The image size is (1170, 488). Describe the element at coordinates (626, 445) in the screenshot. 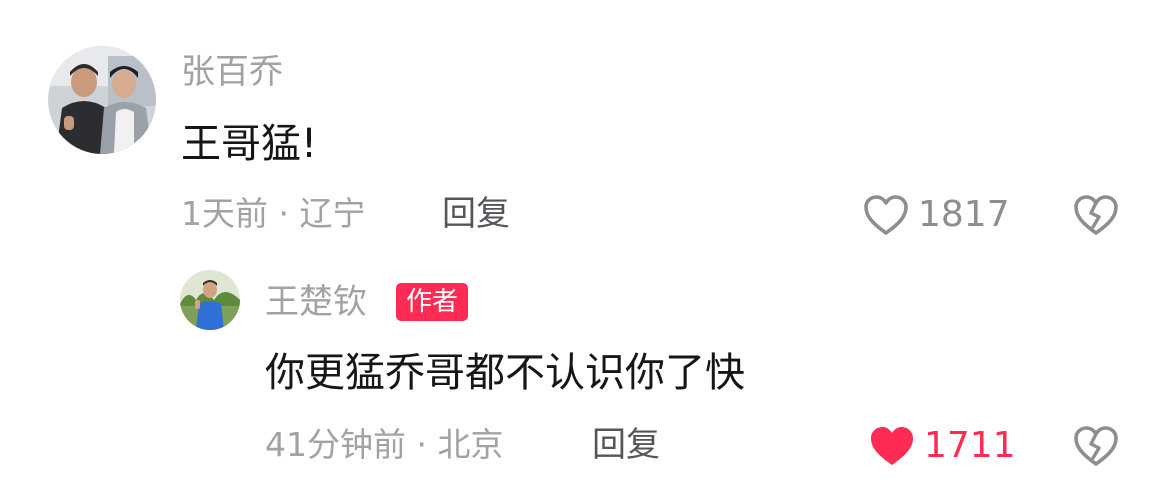

I see `reply-reply-button: 回复` at that location.